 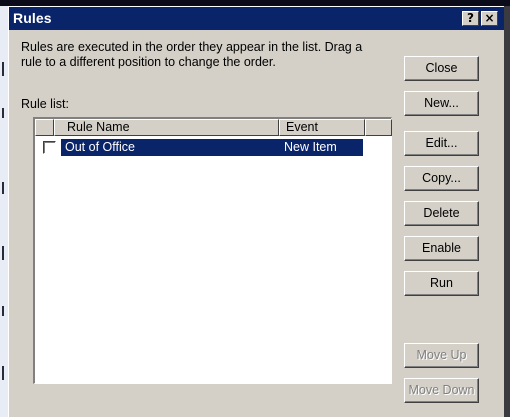 I want to click on column-header-spacer, so click(x=378, y=127).